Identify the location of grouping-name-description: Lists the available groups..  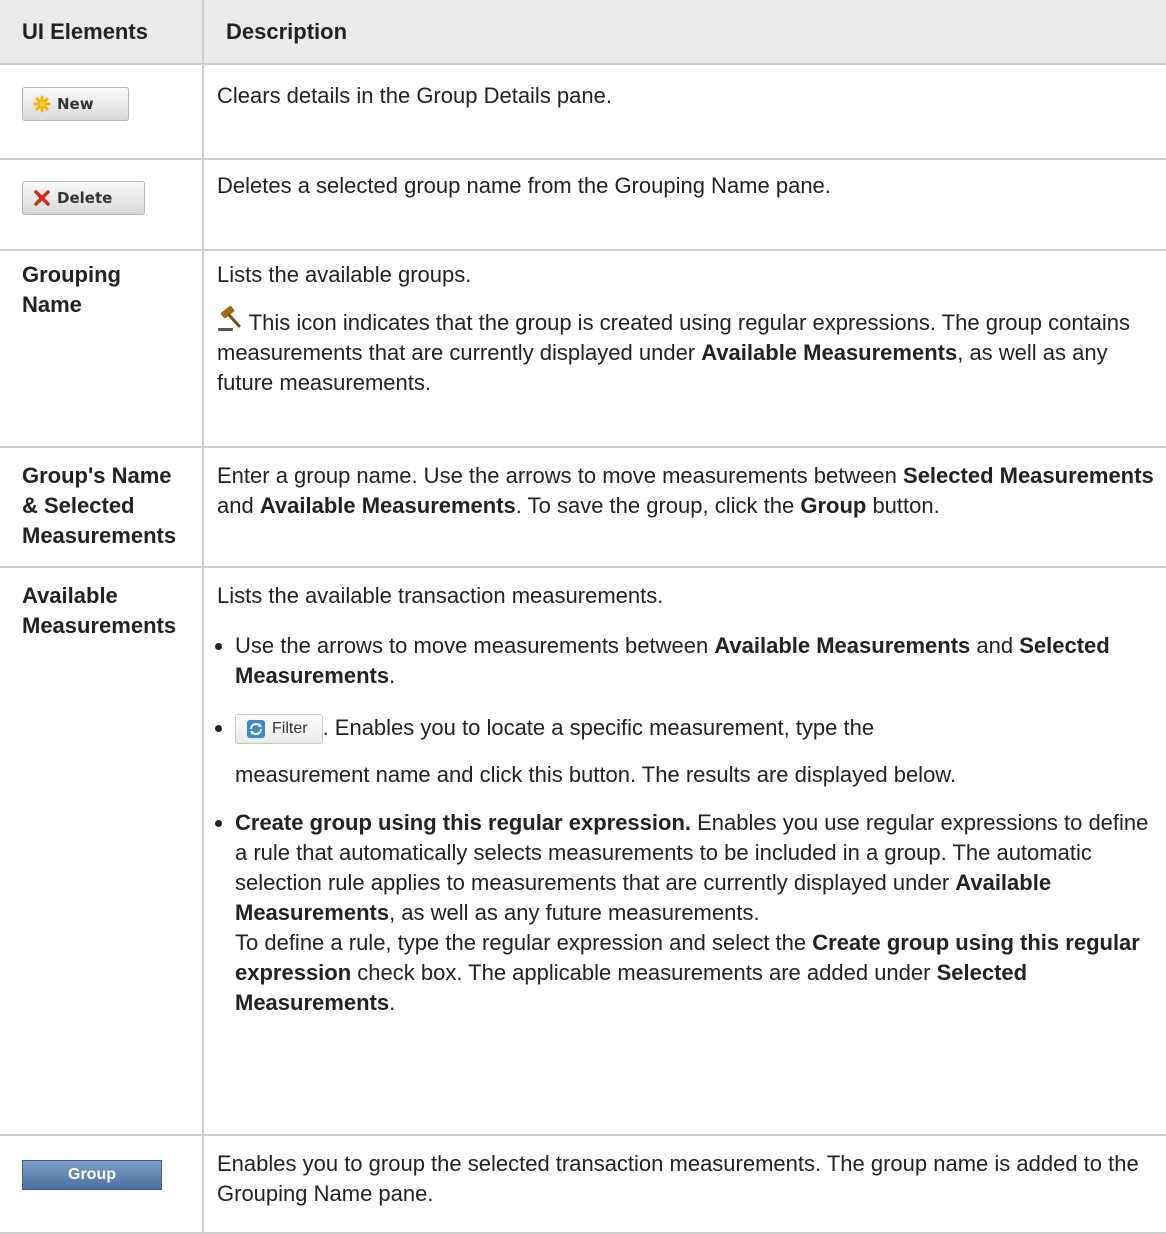
(344, 274).